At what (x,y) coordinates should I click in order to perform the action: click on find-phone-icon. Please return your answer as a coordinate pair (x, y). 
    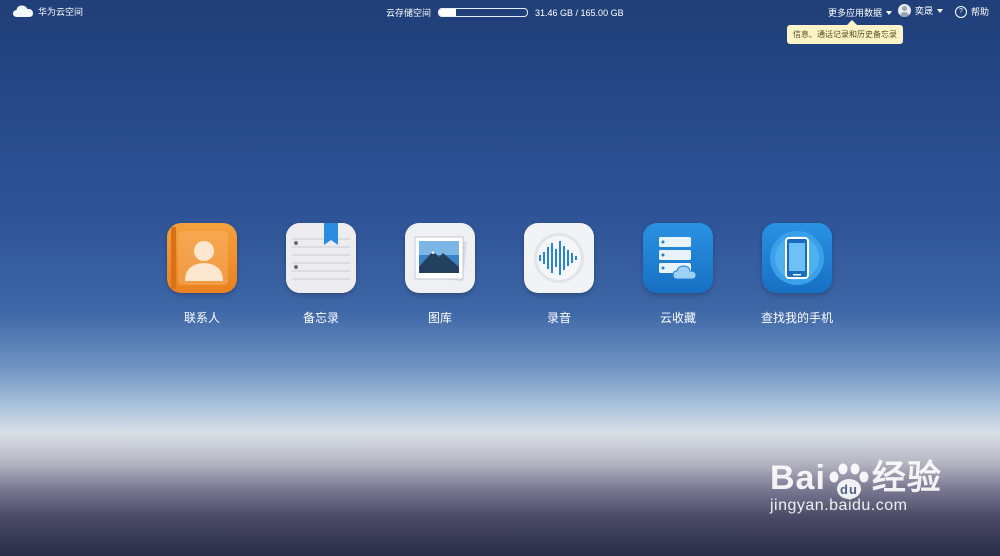
    Looking at the image, I should click on (797, 258).